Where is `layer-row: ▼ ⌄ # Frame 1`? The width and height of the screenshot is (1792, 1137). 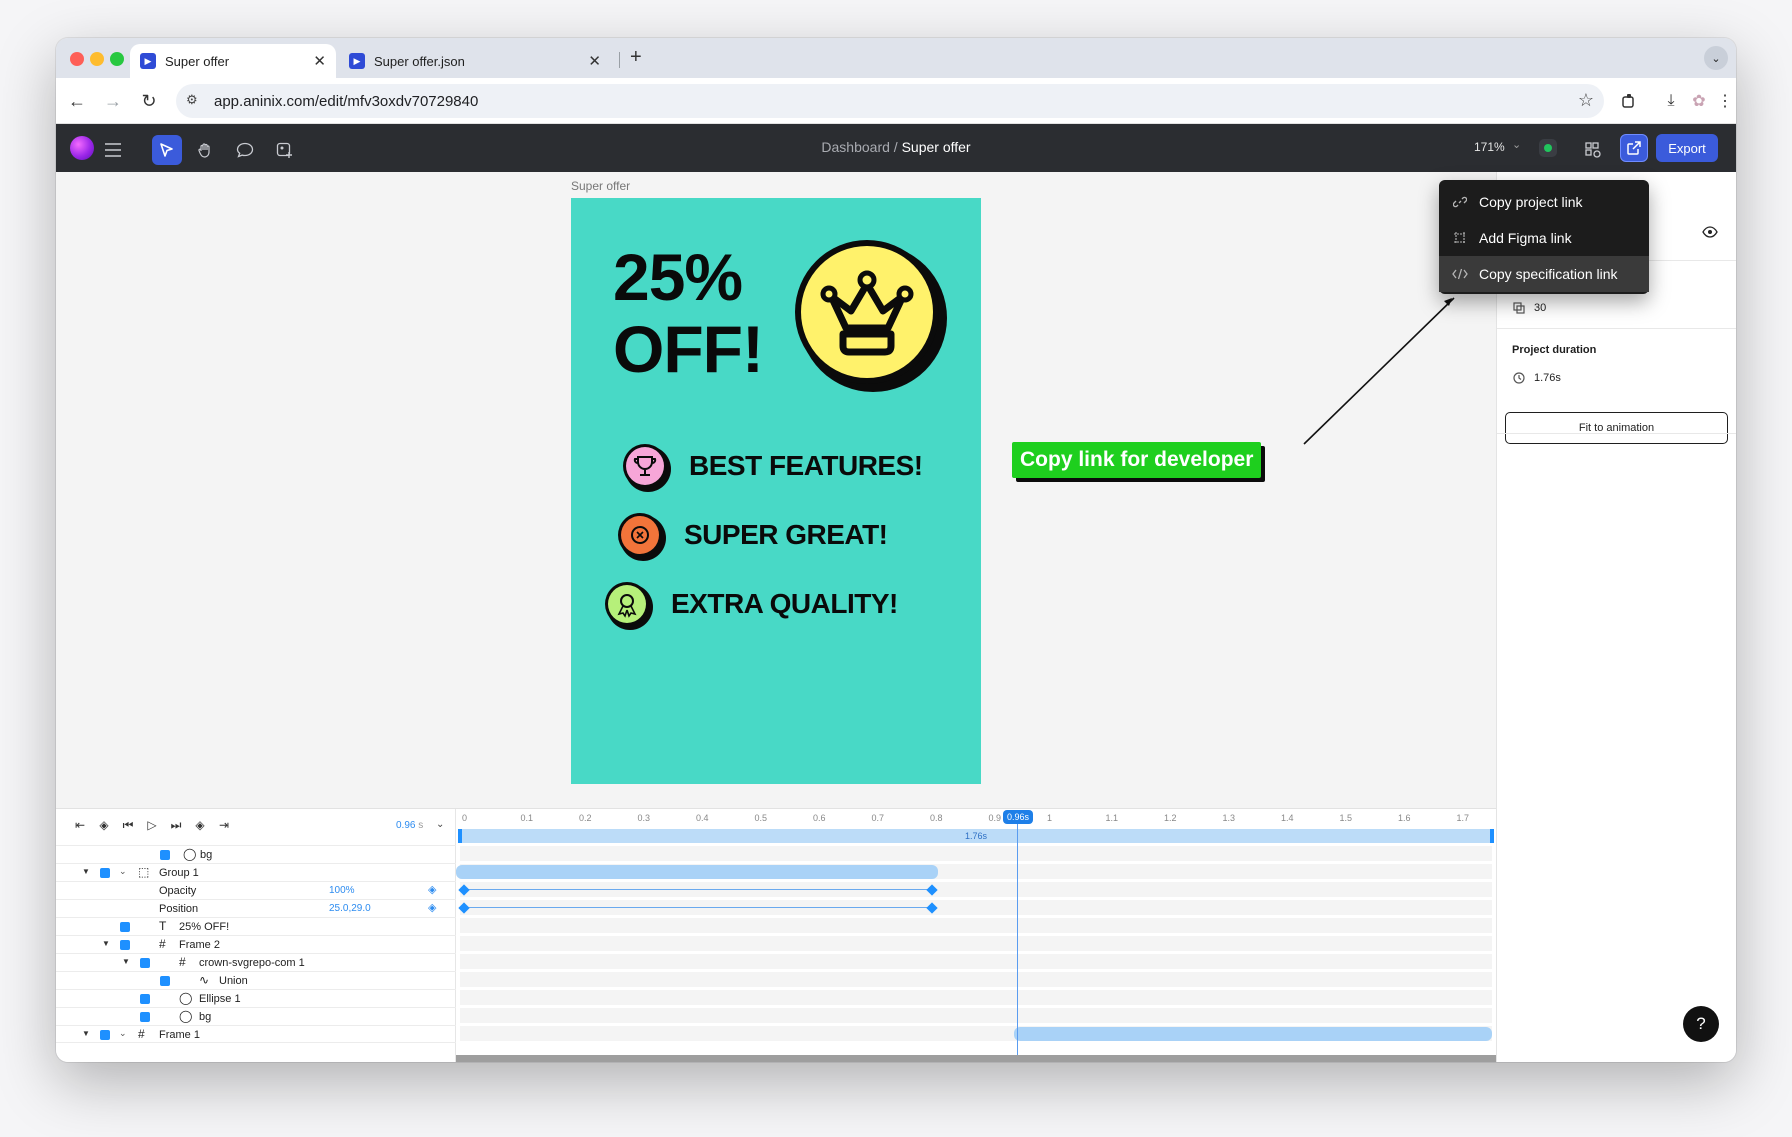 layer-row: ▼ ⌄ # Frame 1 is located at coordinates (256, 1034).